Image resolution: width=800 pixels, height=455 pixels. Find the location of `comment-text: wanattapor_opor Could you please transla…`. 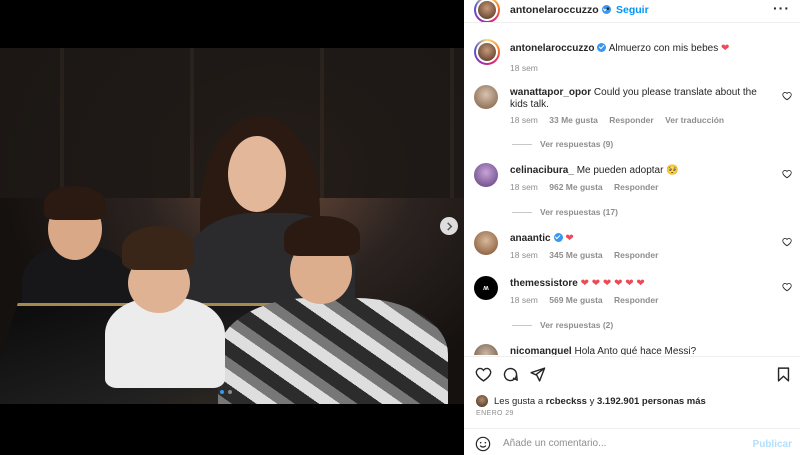

comment-text: wanattapor_opor Could you please transla… is located at coordinates (638, 99).